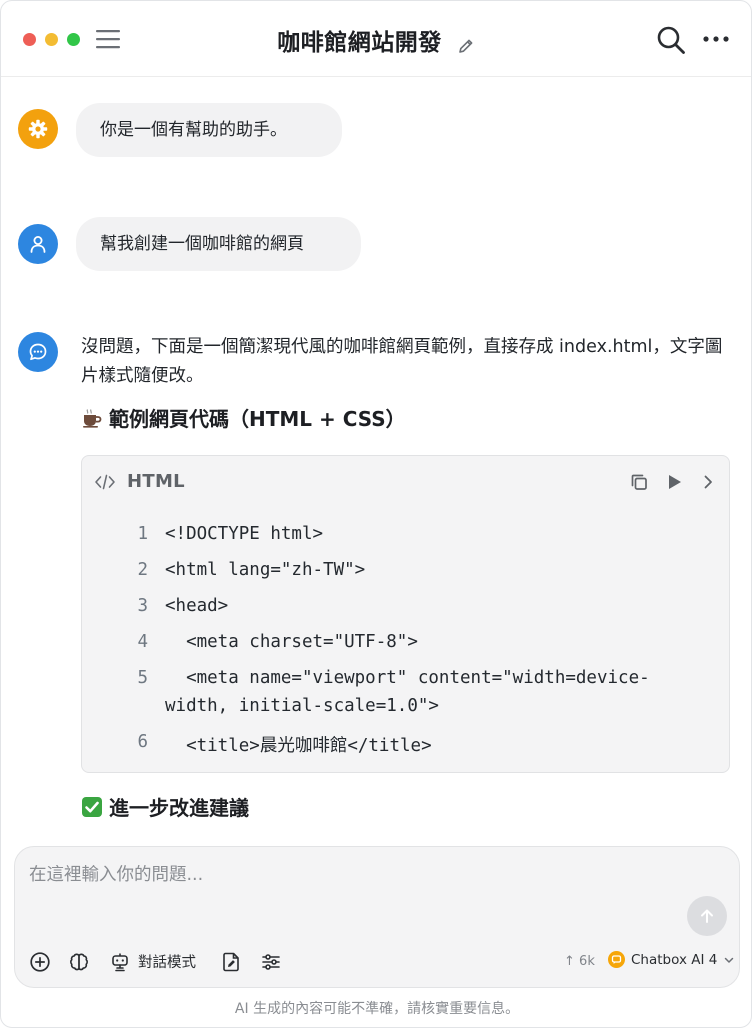  I want to click on code-icon, so click(105, 482).